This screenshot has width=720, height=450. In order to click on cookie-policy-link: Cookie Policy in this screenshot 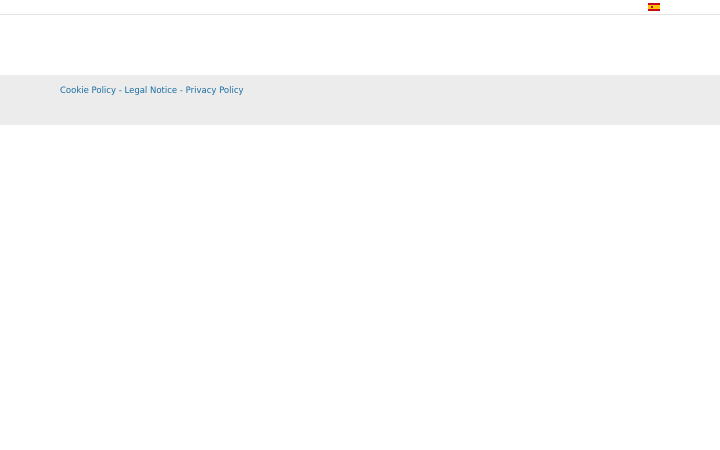, I will do `click(88, 91)`.